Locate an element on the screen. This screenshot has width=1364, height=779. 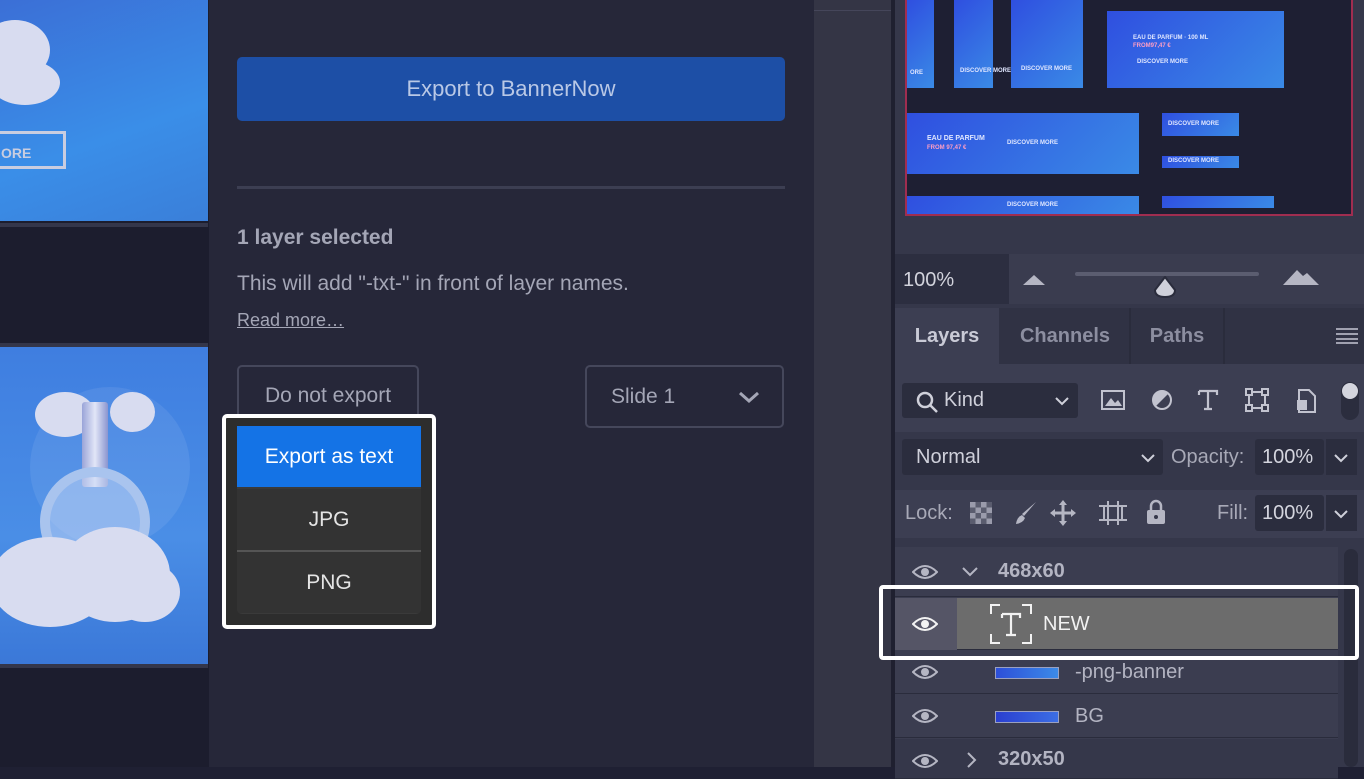
lock-all-icon is located at coordinates (1156, 514).